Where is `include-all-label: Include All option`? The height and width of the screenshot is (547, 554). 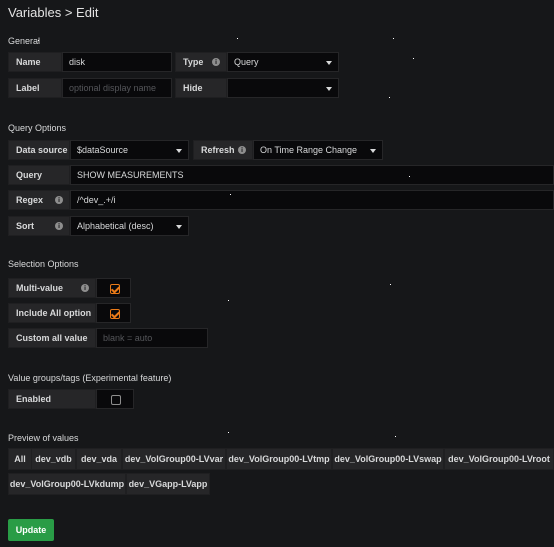
include-all-label: Include All option is located at coordinates (52, 313).